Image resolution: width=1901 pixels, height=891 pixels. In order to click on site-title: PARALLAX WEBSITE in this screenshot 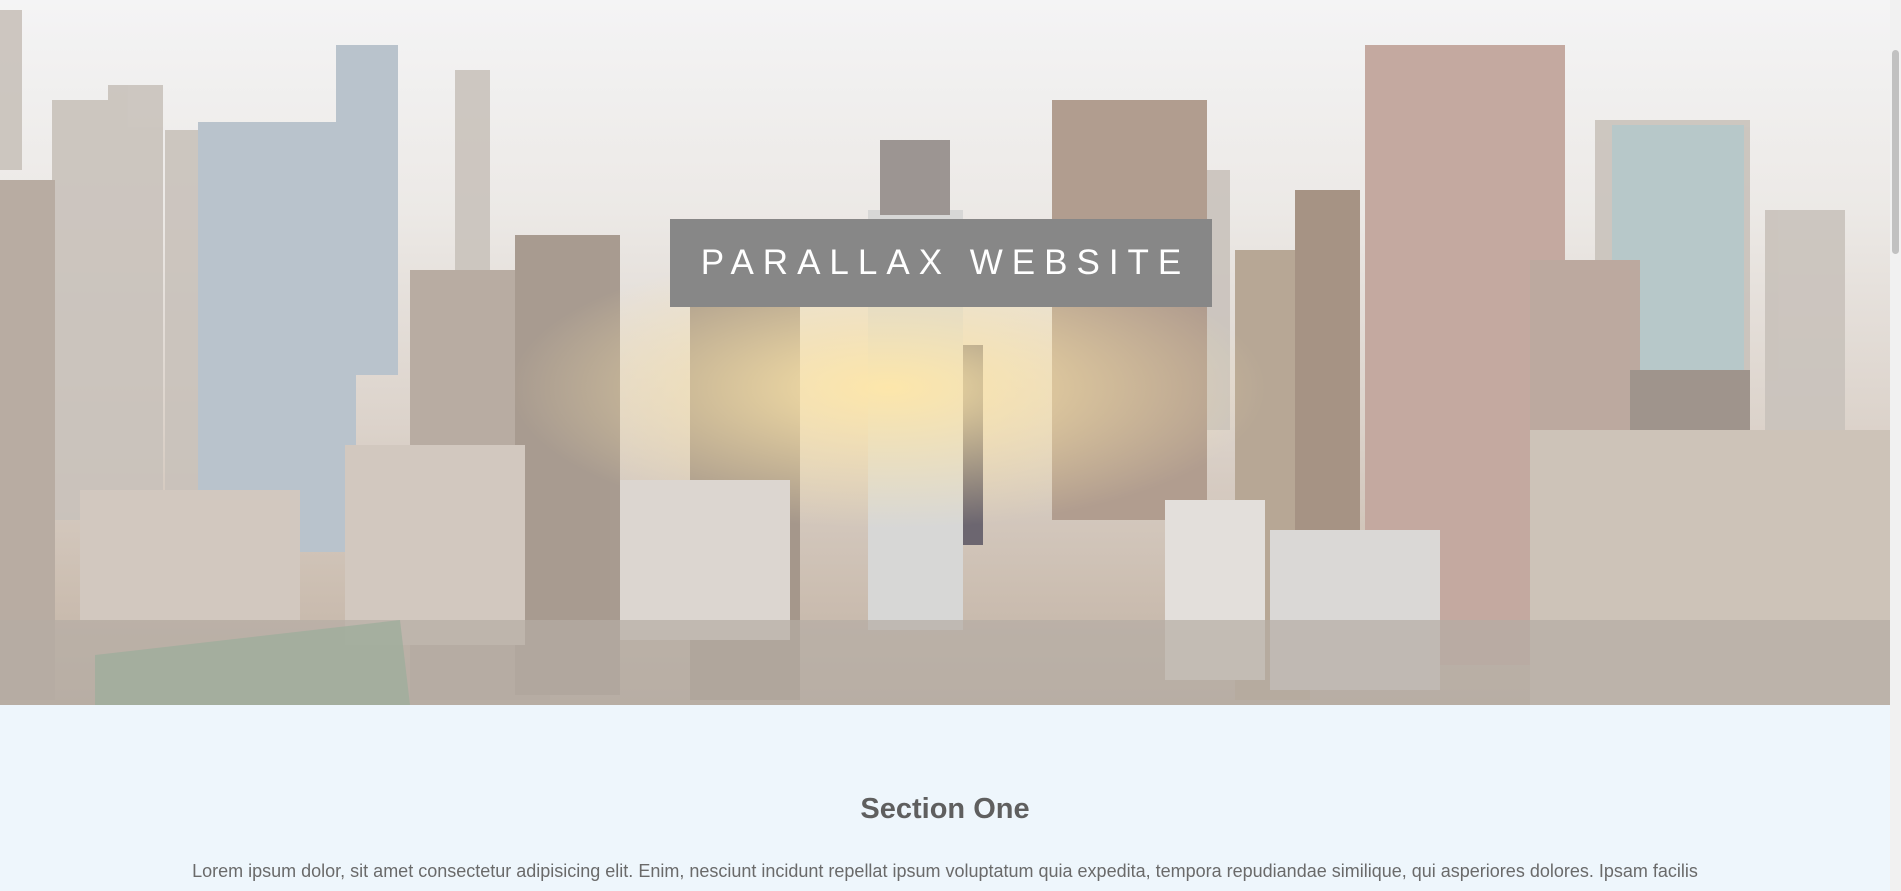, I will do `click(945, 262)`.